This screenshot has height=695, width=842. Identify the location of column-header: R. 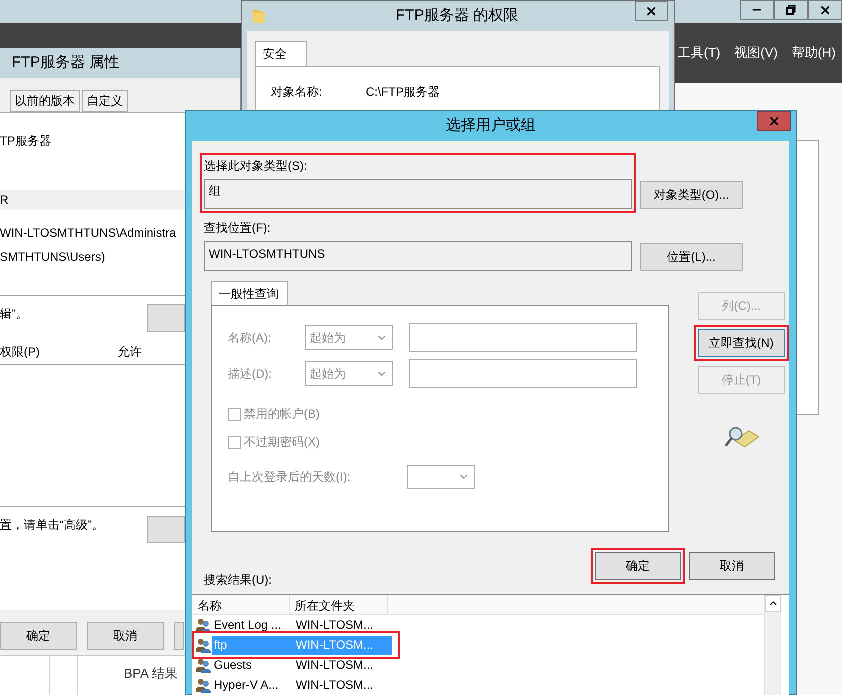
(4, 200).